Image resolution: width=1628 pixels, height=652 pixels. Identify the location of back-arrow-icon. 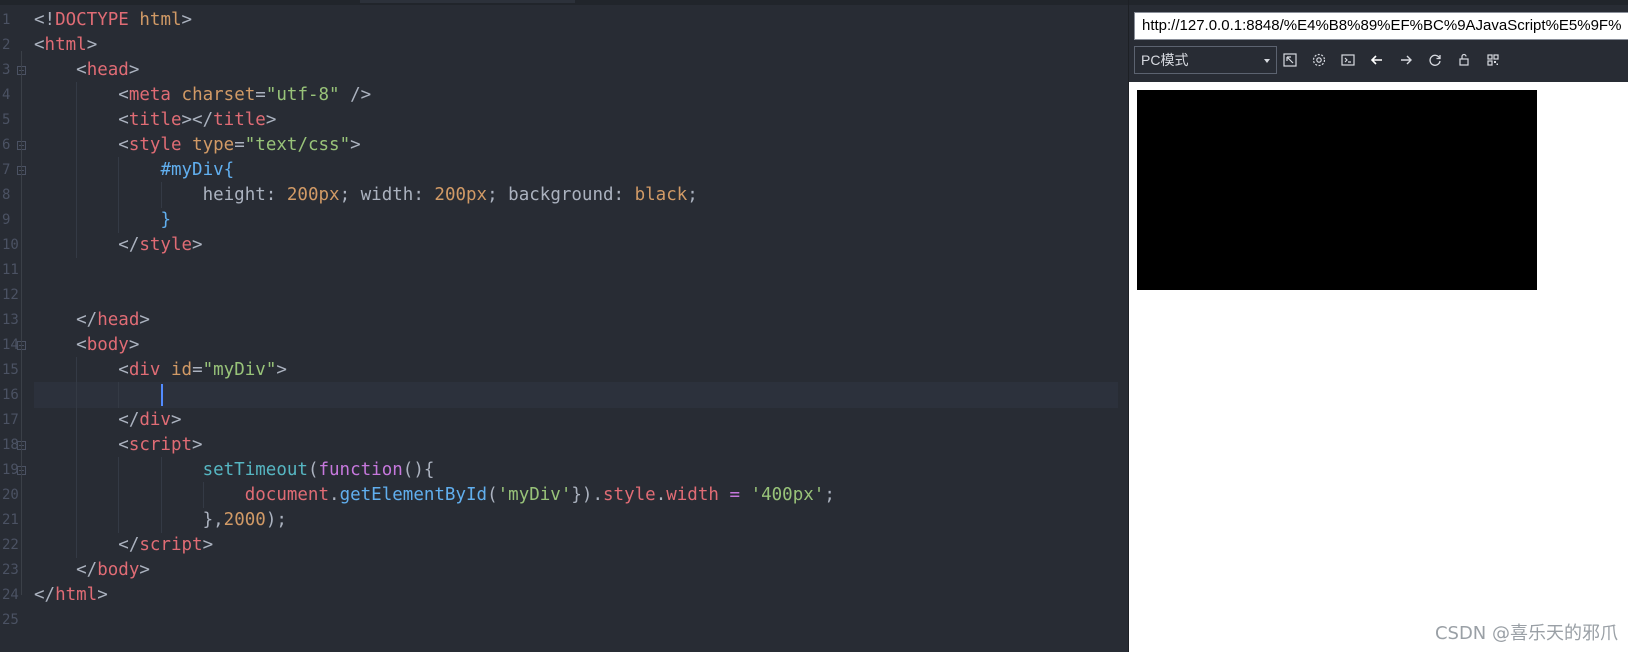
(1377, 60).